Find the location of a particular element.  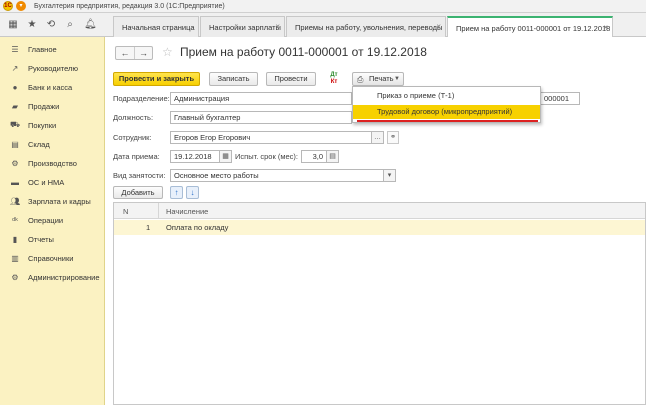

history-nav: ← → is located at coordinates (134, 53).